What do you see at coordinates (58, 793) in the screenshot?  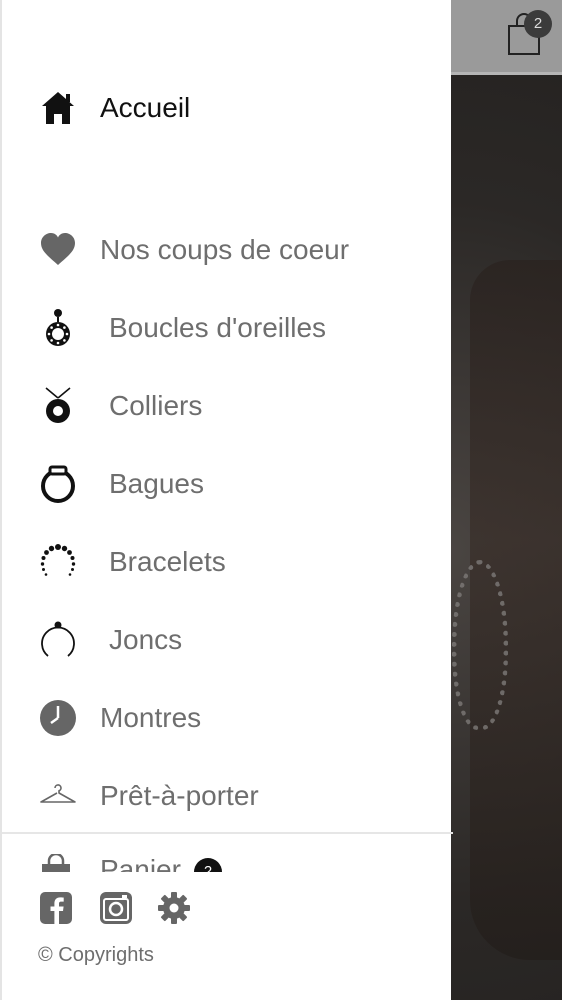 I see `hanger-icon` at bounding box center [58, 793].